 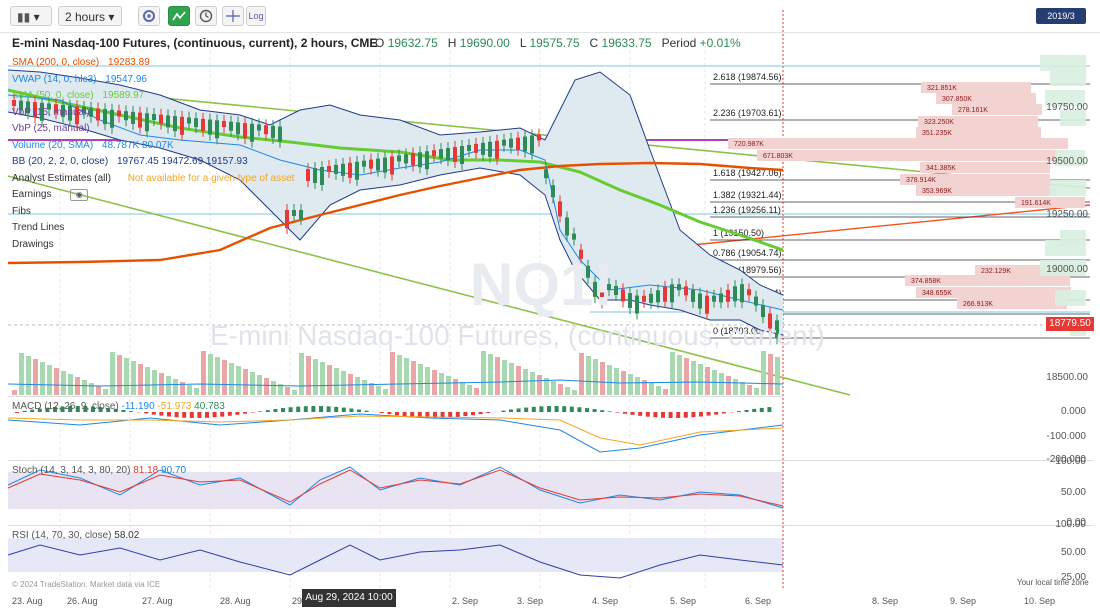 What do you see at coordinates (54, 128) in the screenshot?
I see `legend-item: VbP (25, manual)` at bounding box center [54, 128].